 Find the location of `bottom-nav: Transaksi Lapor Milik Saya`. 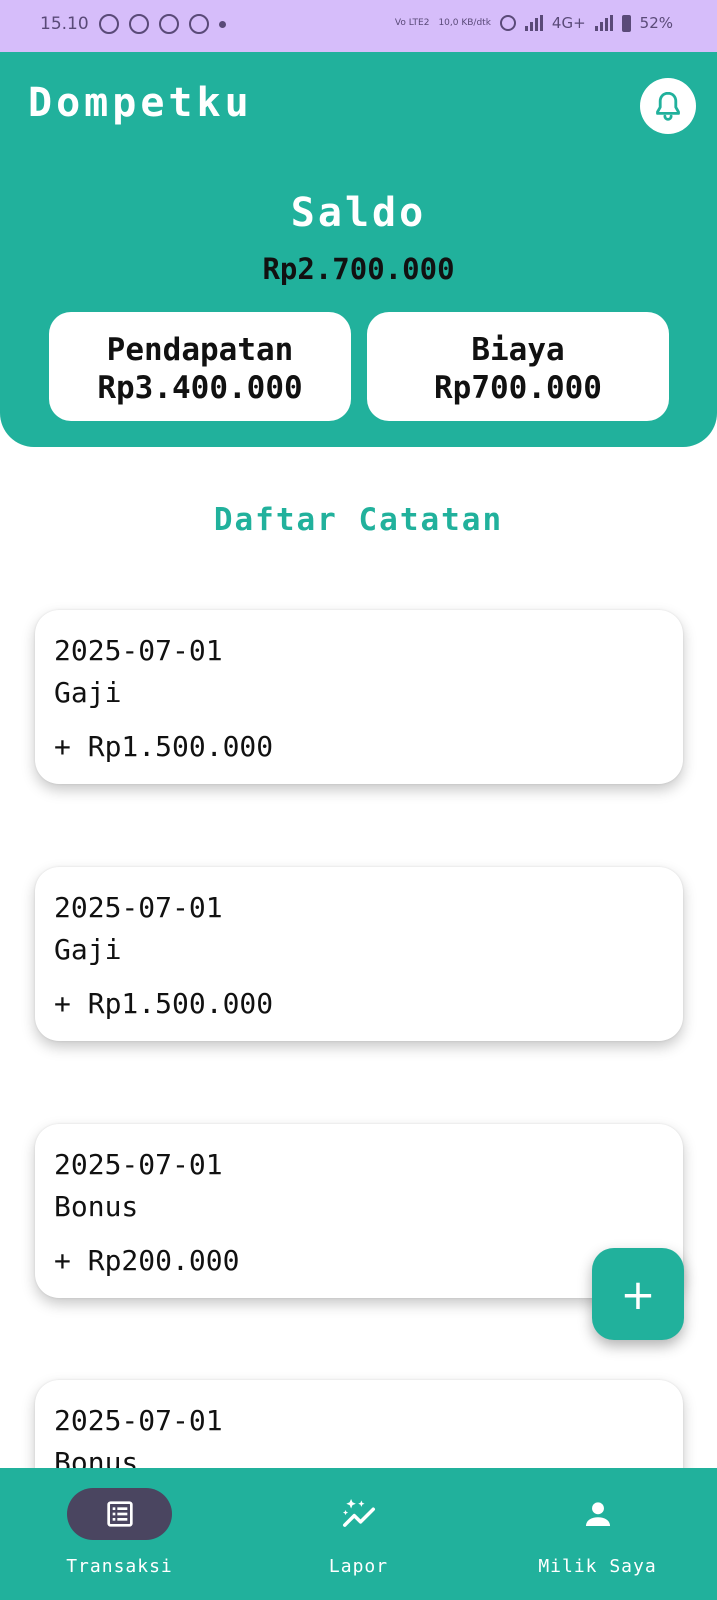

bottom-nav: Transaksi Lapor Milik Saya is located at coordinates (358, 1534).